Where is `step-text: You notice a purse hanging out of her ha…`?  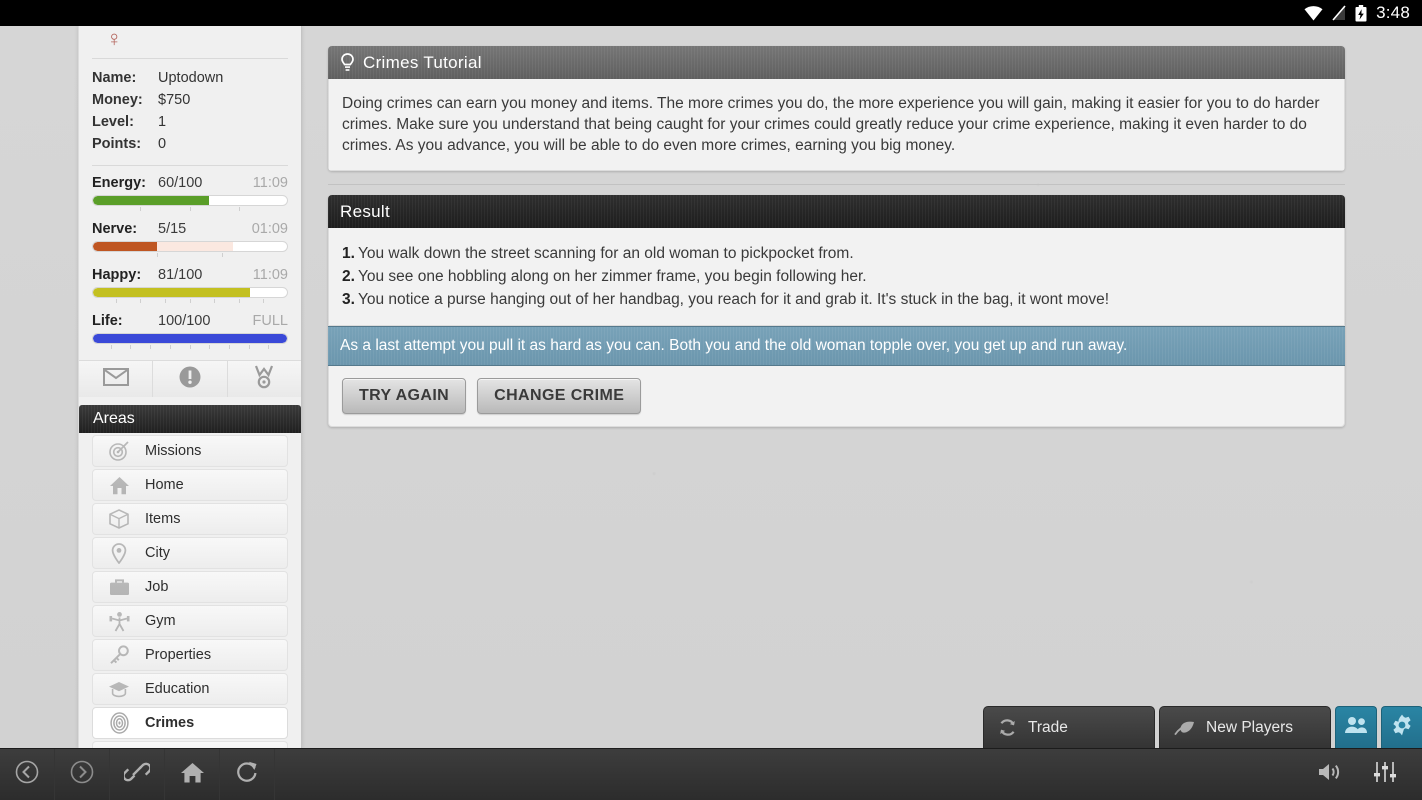 step-text: You notice a purse hanging out of her ha… is located at coordinates (733, 299).